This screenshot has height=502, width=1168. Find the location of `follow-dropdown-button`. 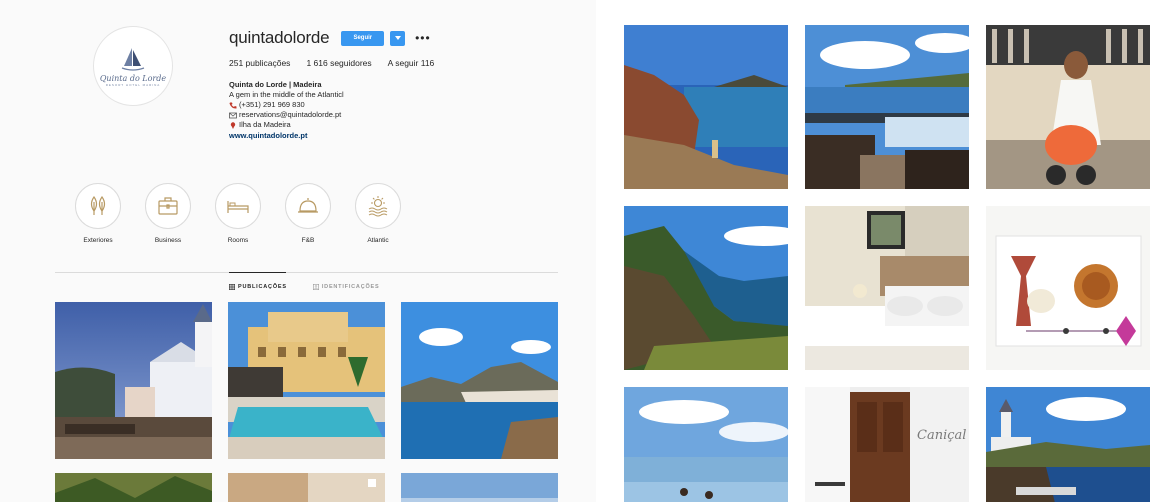

follow-dropdown-button is located at coordinates (398, 38).